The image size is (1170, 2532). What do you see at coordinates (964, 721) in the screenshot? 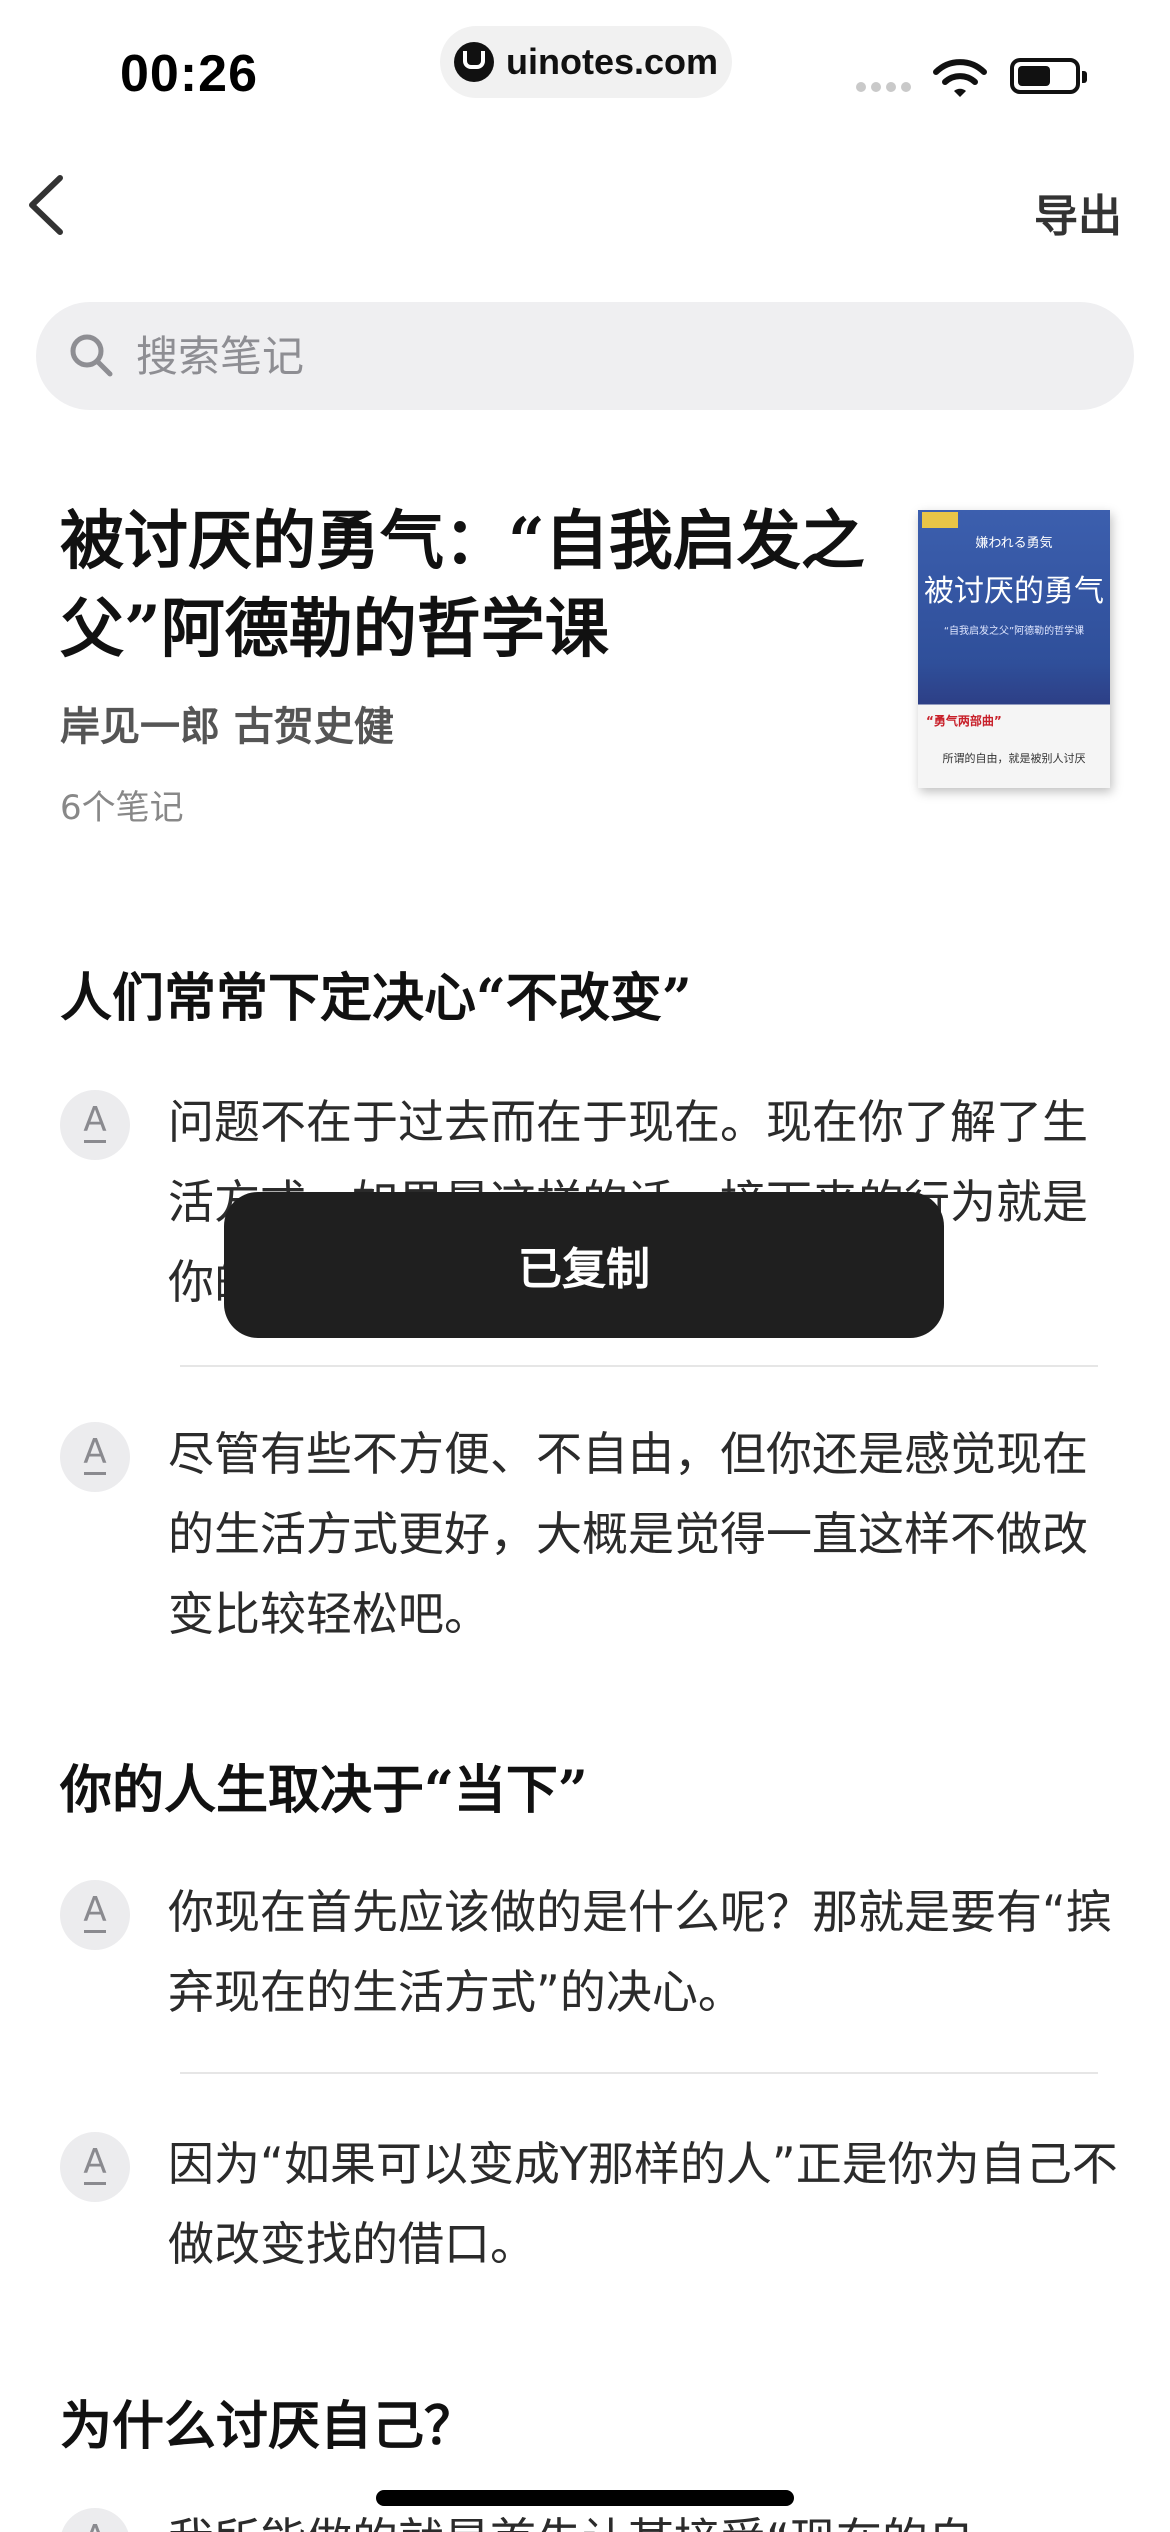
I see `cover-red-text: “勇气两部曲”` at bounding box center [964, 721].